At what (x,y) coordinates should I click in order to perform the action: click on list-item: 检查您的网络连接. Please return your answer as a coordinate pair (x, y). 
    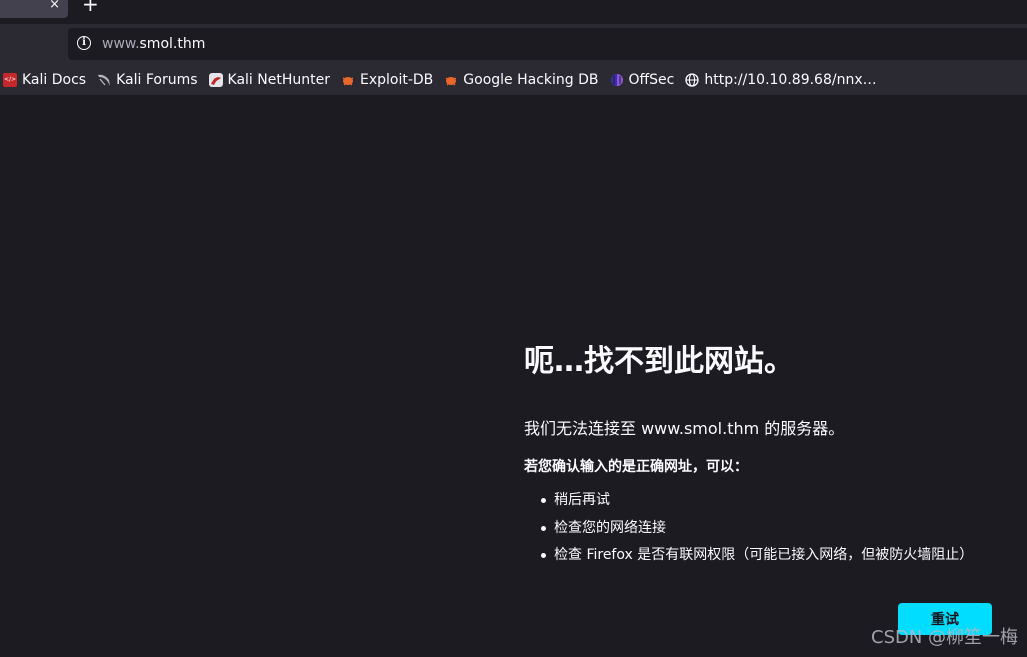
    Looking at the image, I should click on (748, 532).